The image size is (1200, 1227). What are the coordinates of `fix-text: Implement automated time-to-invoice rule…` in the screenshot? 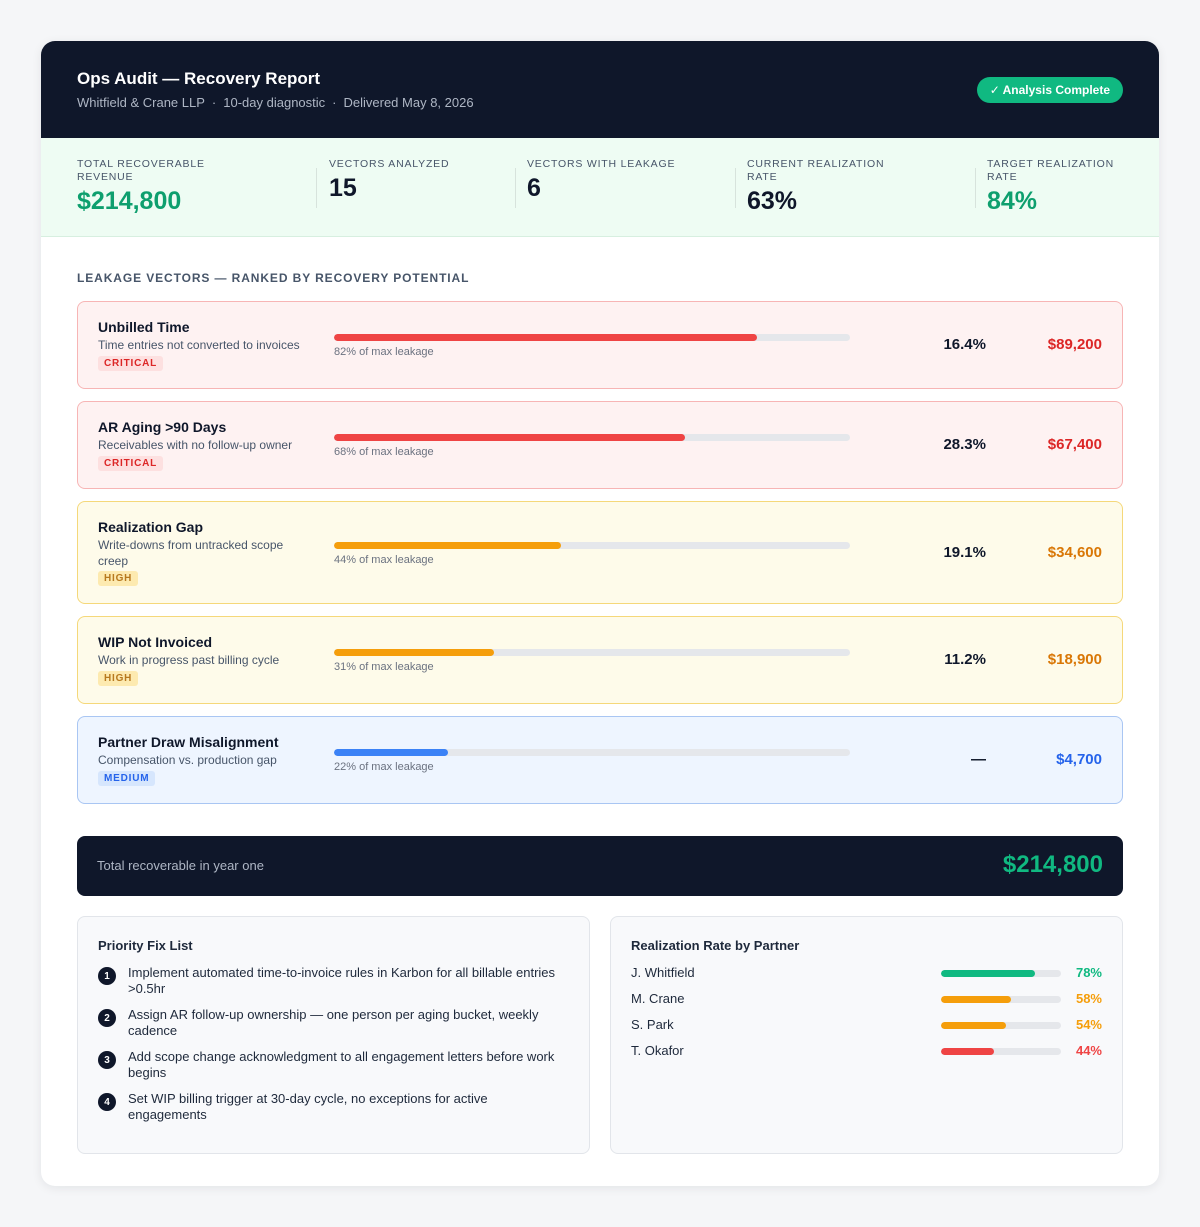 It's located at (342, 980).